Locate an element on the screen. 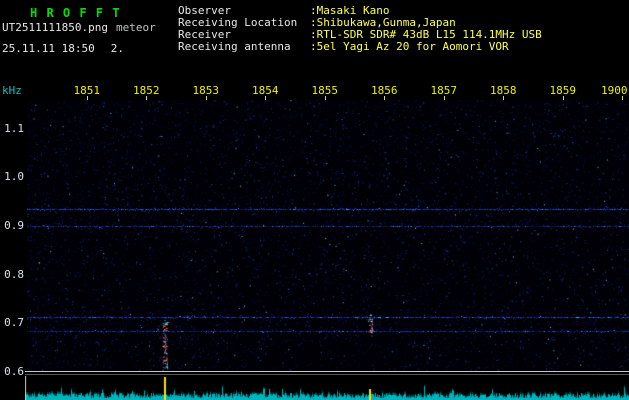  time-axis-label: 1853 is located at coordinates (206, 90).